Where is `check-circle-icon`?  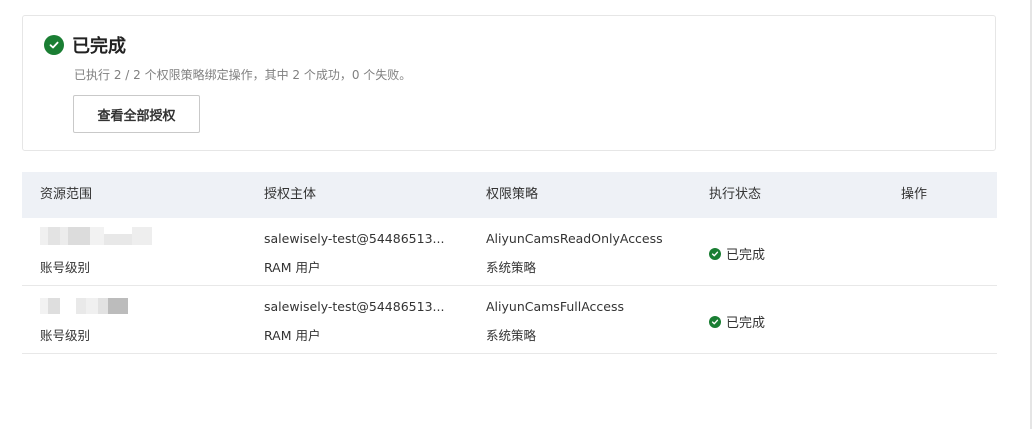
check-circle-icon is located at coordinates (54, 45).